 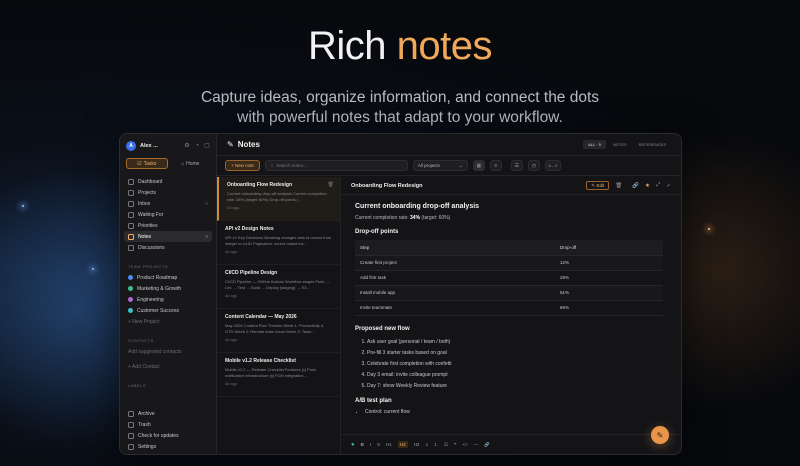 What do you see at coordinates (168, 277) in the screenshot?
I see `project-product-roadmap: Product Roadmap` at bounding box center [168, 277].